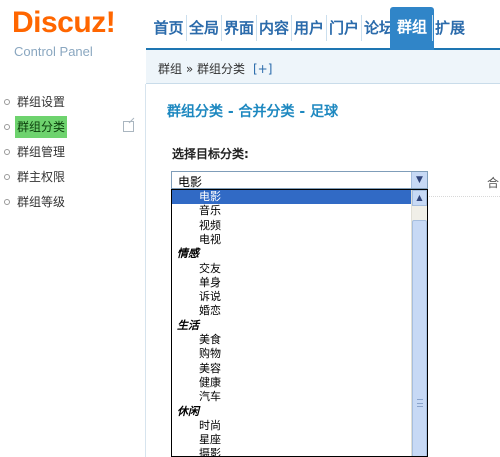 The width and height of the screenshot is (500, 457). I want to click on sidebar-item-label: 群组分类, so click(41, 127).